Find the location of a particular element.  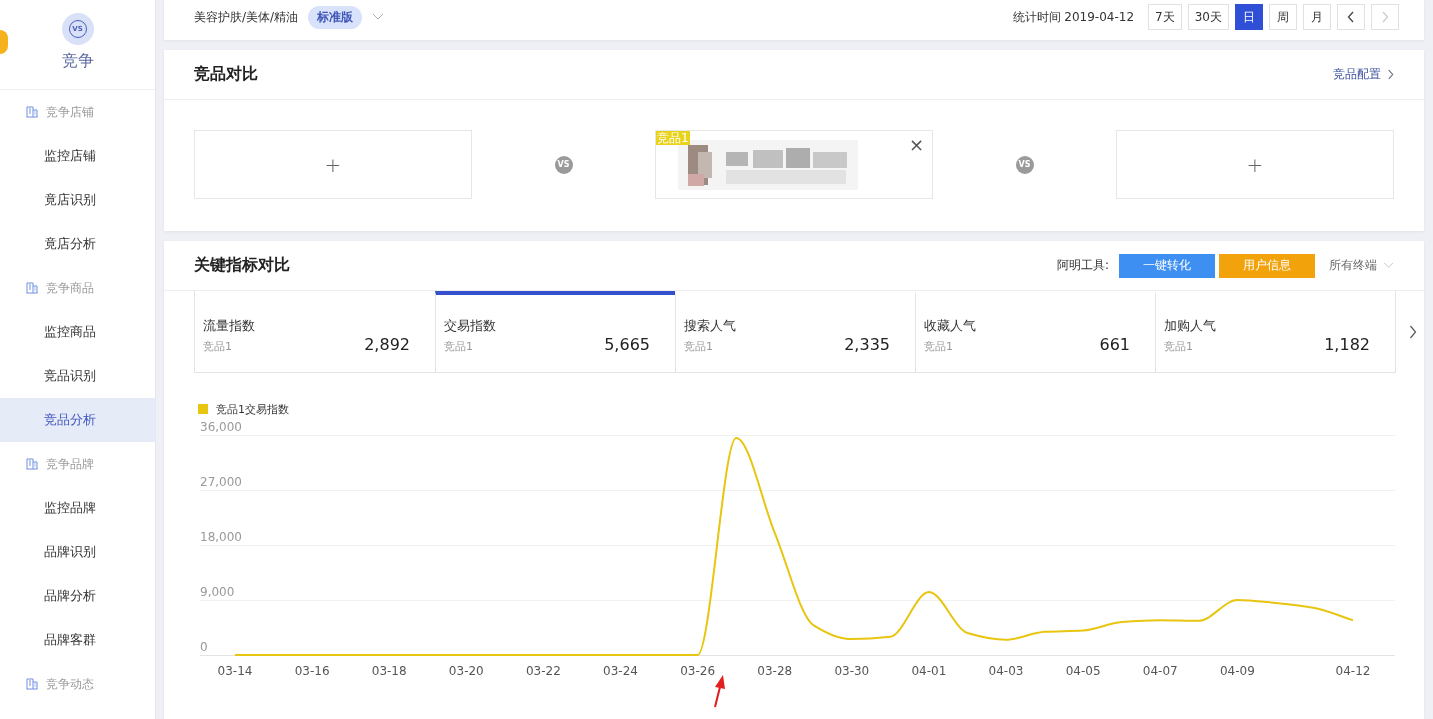

category-path: 美容护肤/美体/精油 is located at coordinates (246, 17).